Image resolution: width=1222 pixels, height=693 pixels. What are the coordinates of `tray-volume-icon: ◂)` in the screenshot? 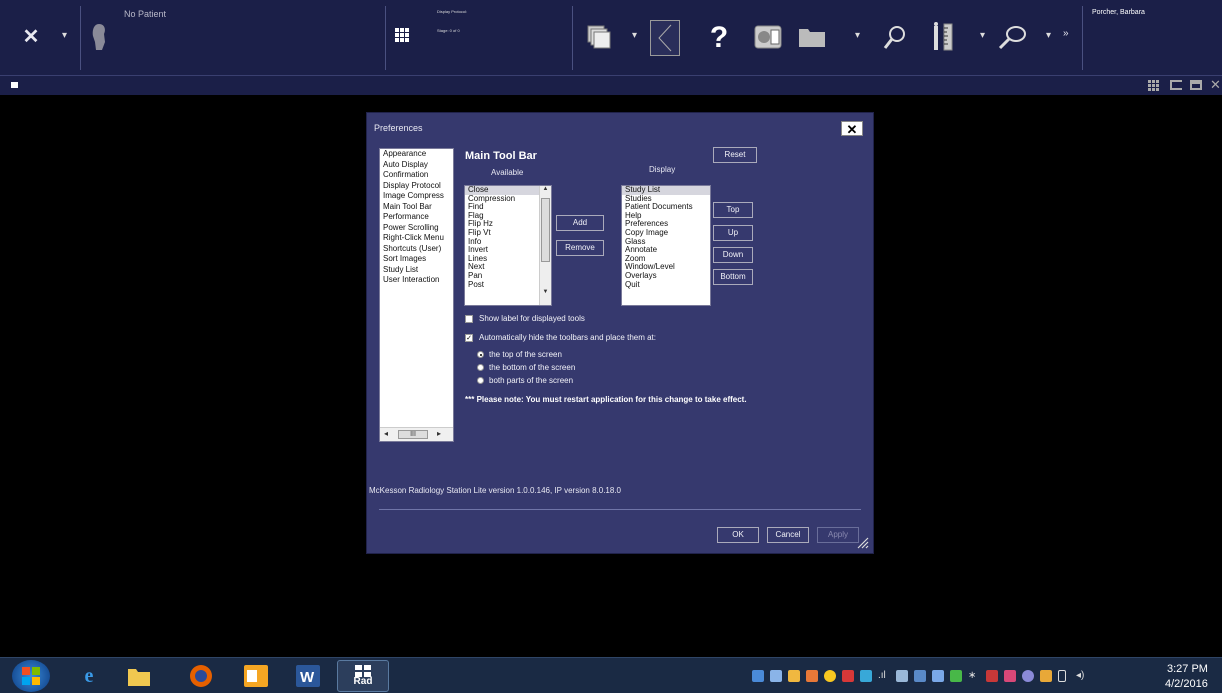 It's located at (1082, 676).